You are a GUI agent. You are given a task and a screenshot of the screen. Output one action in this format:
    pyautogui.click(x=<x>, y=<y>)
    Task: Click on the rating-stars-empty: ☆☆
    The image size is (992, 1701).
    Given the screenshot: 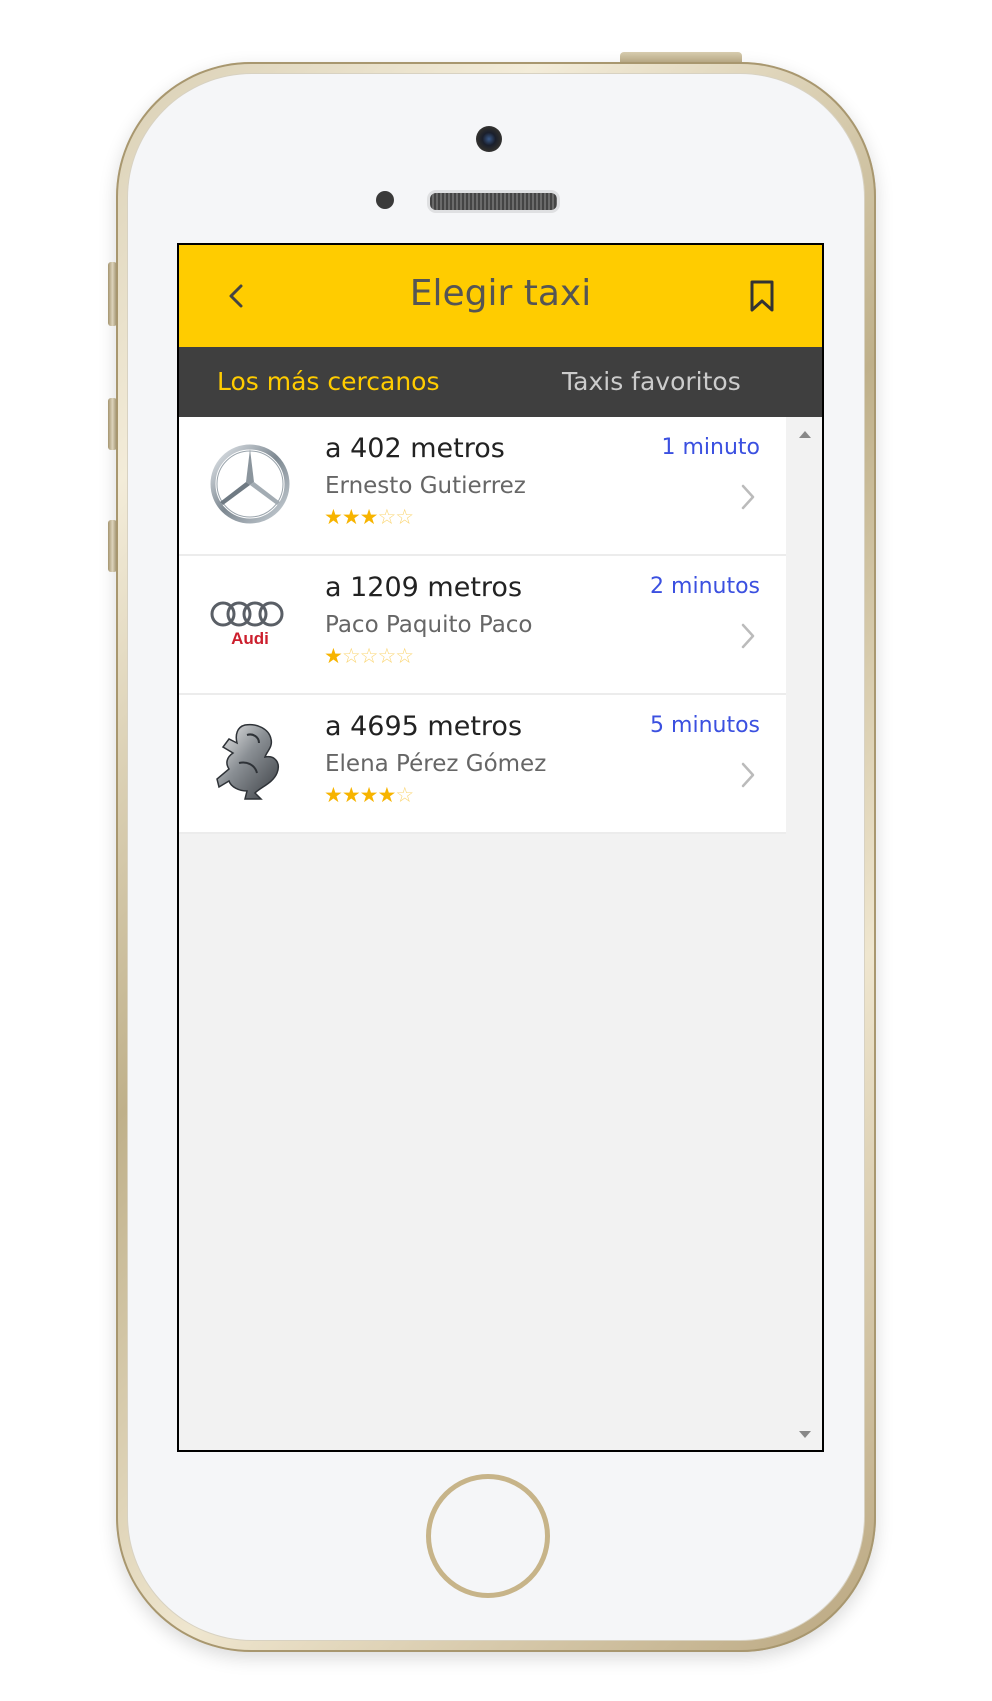 What is the action you would take?
    pyautogui.click(x=395, y=517)
    